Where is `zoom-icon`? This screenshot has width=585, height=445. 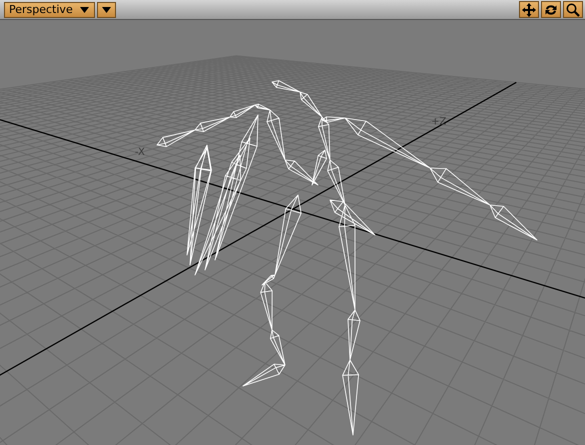 zoom-icon is located at coordinates (573, 9).